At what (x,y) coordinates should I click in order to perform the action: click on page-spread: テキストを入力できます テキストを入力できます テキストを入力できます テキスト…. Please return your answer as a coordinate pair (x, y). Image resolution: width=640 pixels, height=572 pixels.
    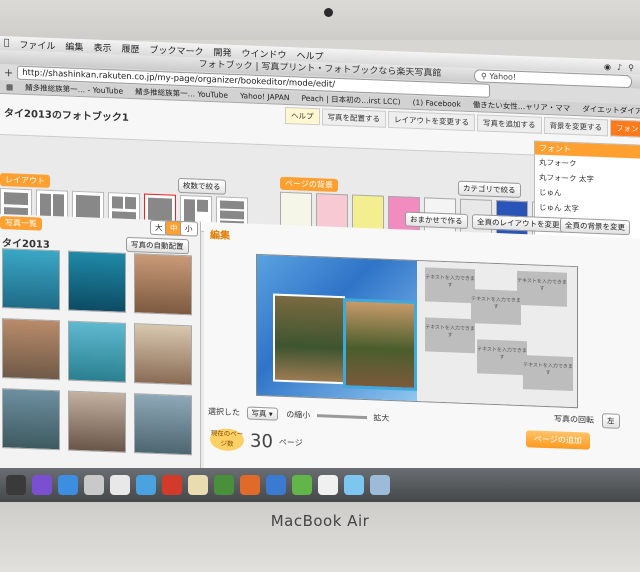
    Looking at the image, I should click on (417, 331).